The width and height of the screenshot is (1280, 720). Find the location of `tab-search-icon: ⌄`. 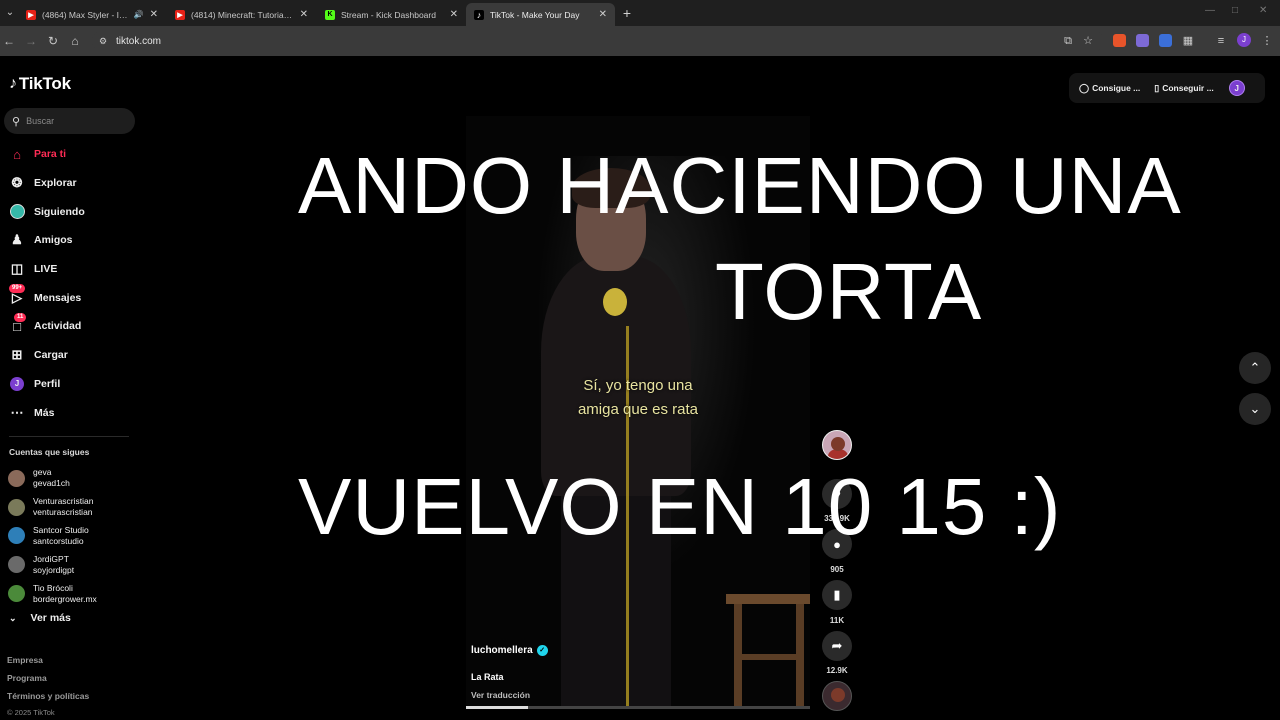

tab-search-icon: ⌄ is located at coordinates (10, 13).